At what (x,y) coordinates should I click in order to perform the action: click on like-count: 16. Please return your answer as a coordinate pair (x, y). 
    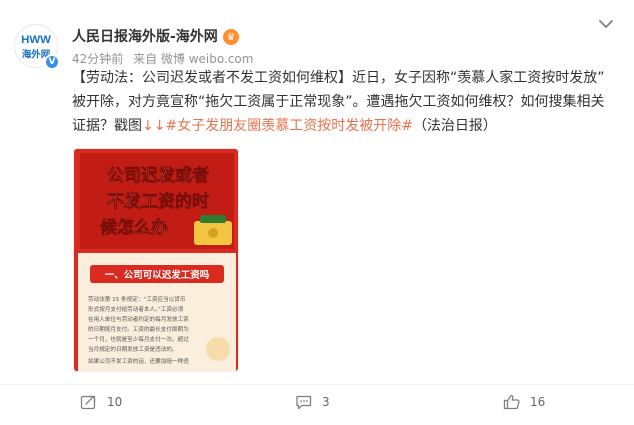
    Looking at the image, I should click on (538, 402).